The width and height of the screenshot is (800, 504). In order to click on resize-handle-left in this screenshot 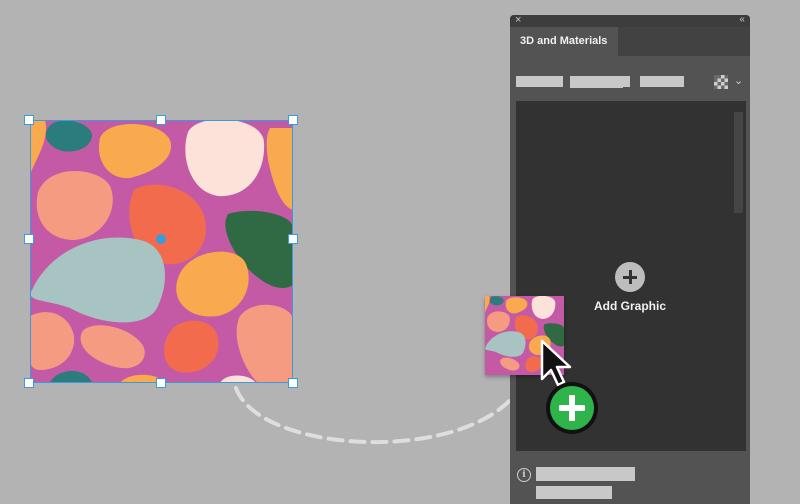, I will do `click(29, 239)`.